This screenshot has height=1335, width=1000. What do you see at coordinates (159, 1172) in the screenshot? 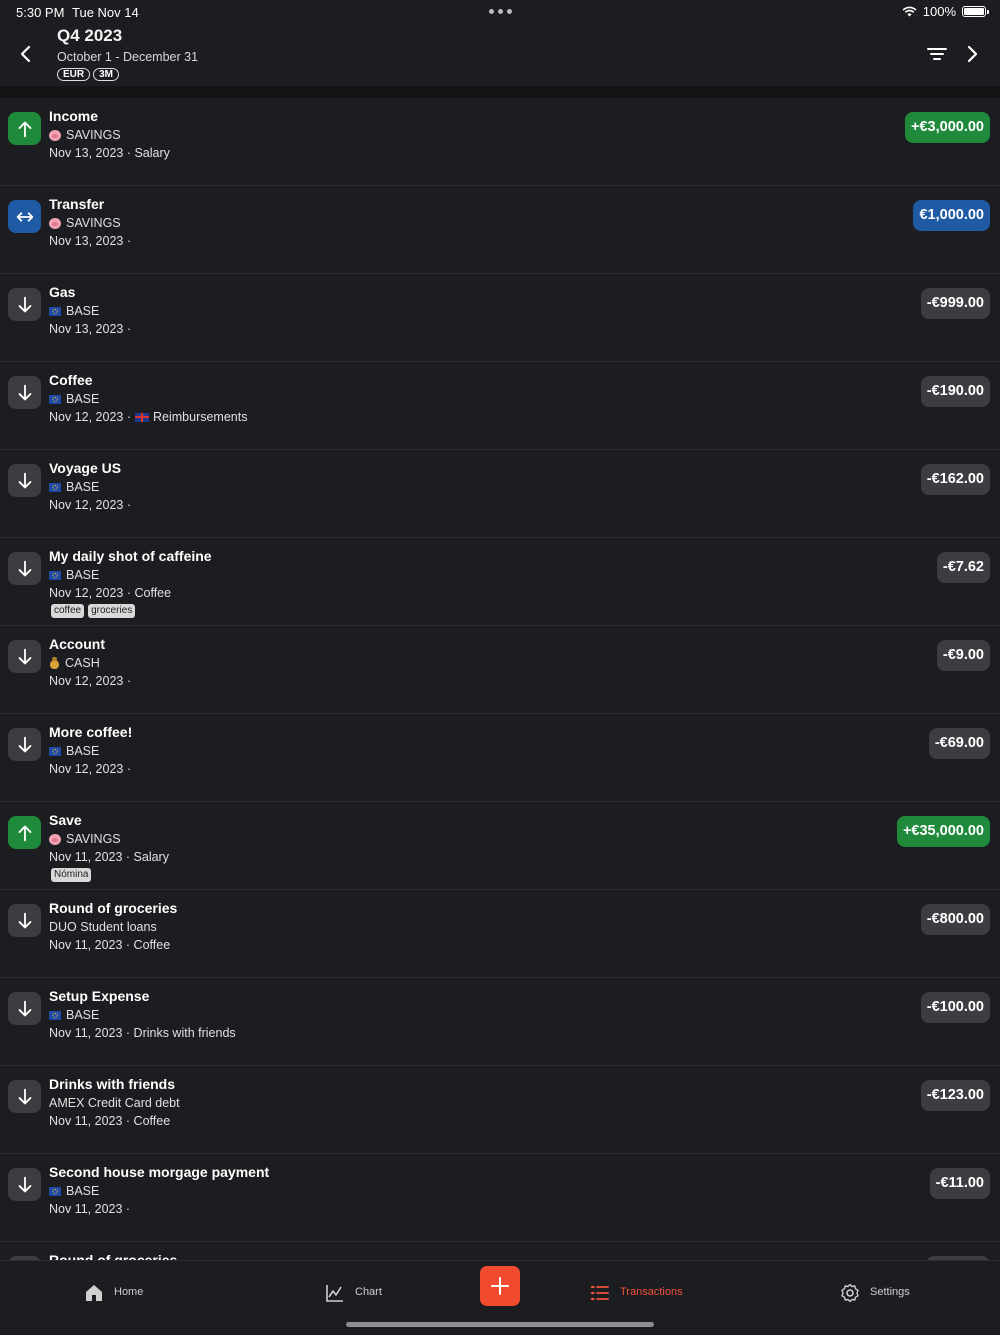
I see `transaction-name: Second house morgage payment` at bounding box center [159, 1172].